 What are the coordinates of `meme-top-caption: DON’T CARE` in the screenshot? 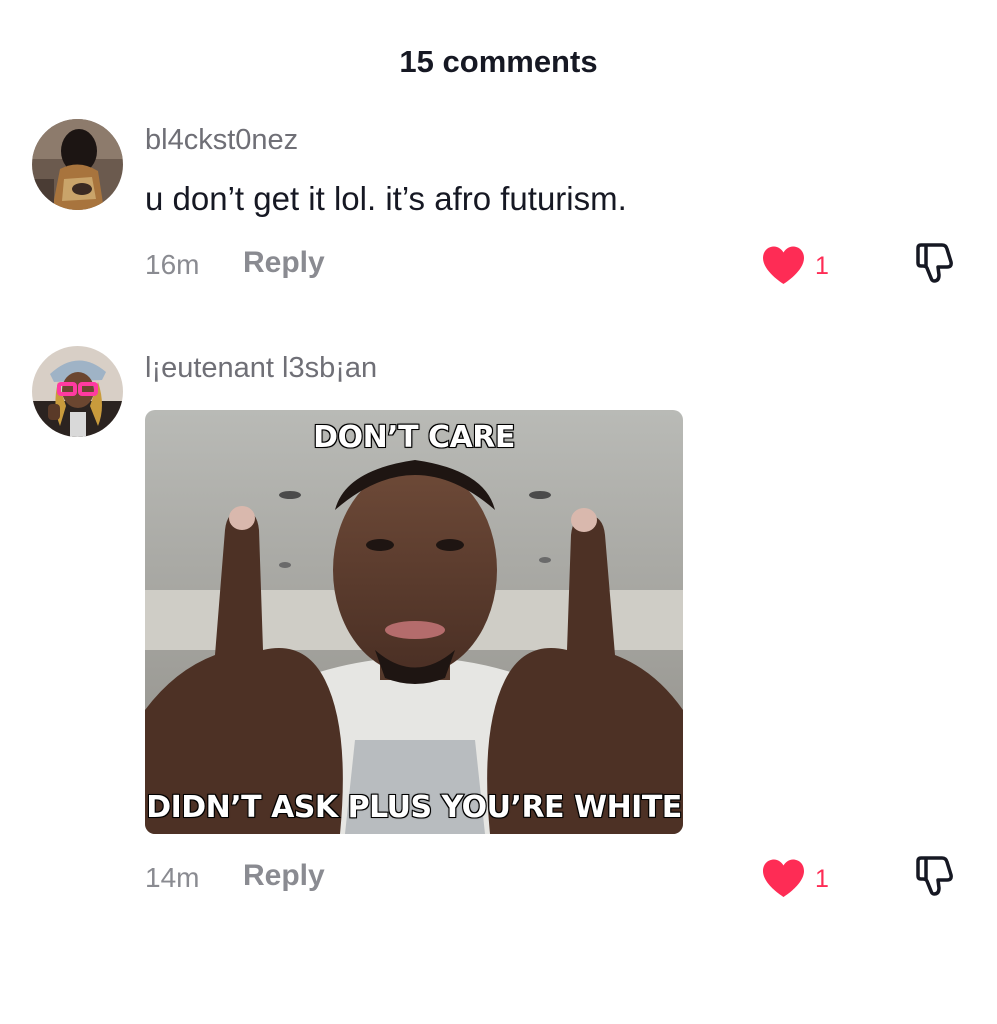 It's located at (414, 437).